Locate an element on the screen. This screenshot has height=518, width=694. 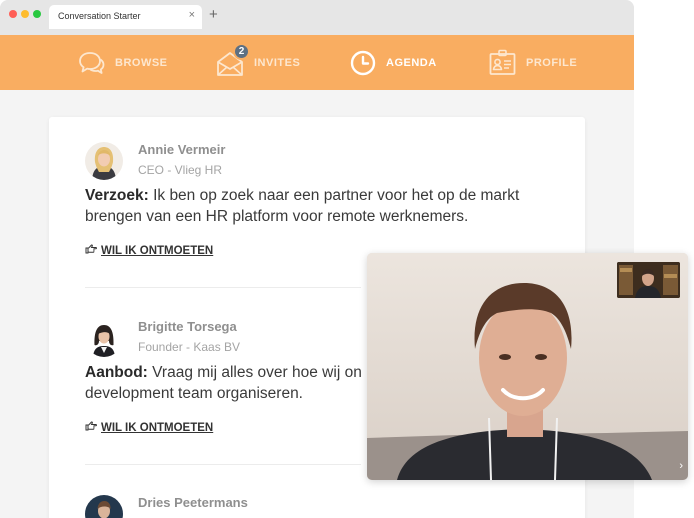
nav-profile-label: PROFILE is located at coordinates (552, 62).